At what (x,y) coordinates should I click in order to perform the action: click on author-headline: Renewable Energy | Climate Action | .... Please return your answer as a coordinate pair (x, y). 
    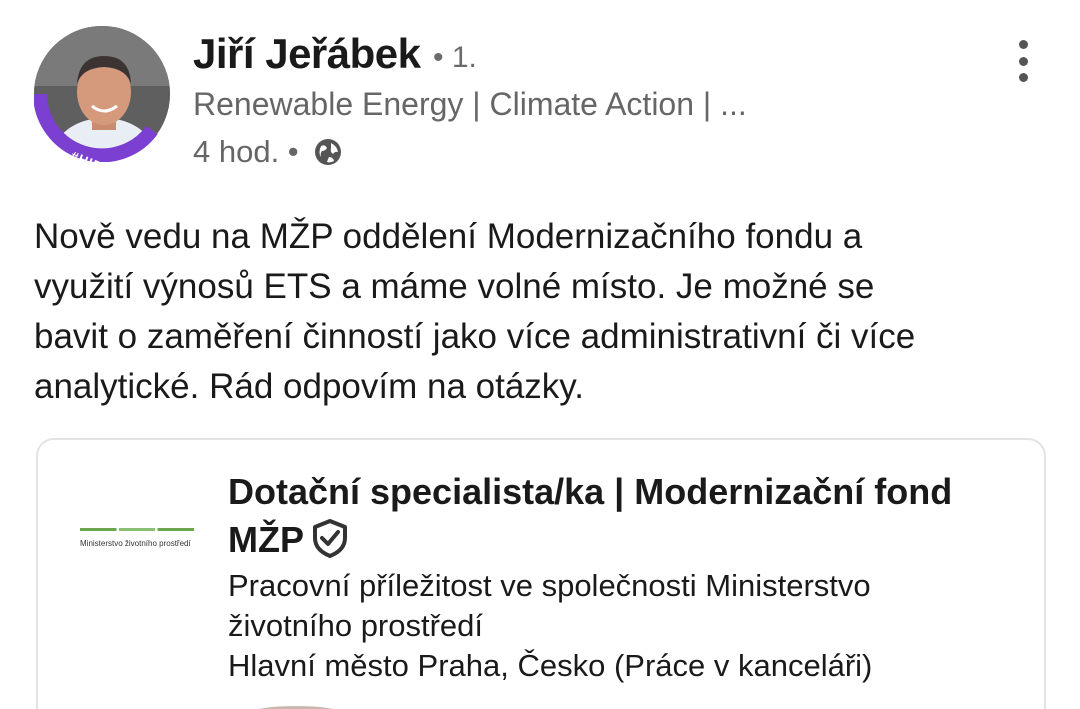
    Looking at the image, I should click on (470, 104).